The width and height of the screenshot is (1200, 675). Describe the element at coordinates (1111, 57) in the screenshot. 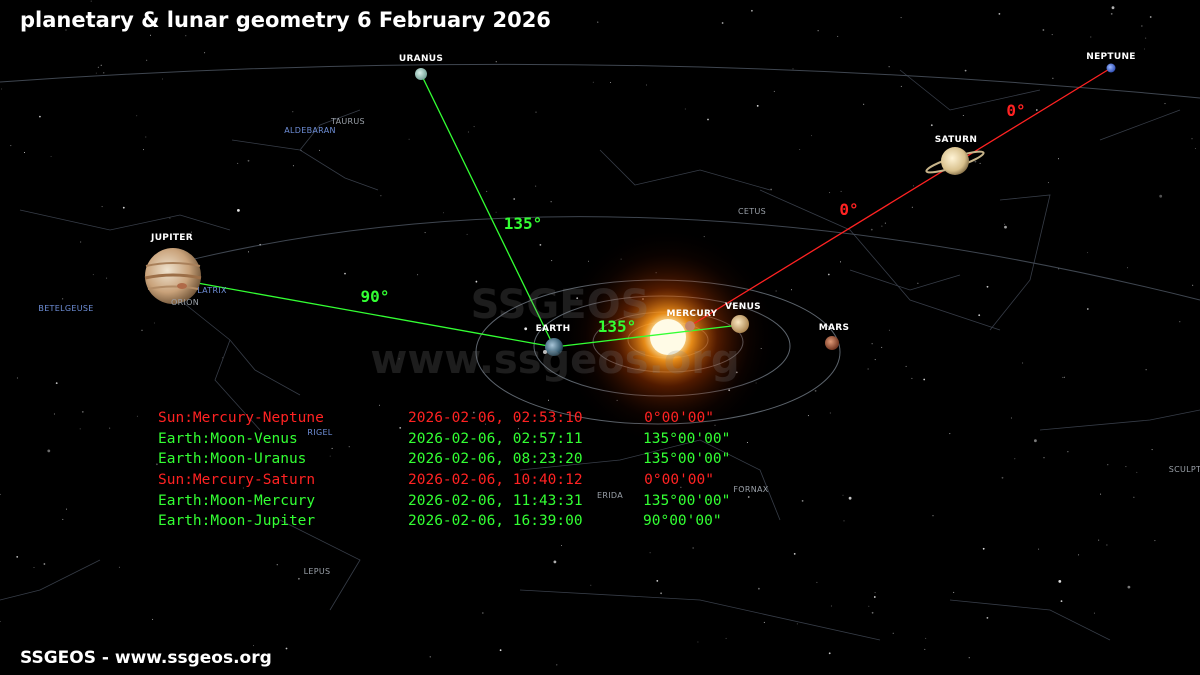

I see `label-neptune: NEPTUNE` at that location.